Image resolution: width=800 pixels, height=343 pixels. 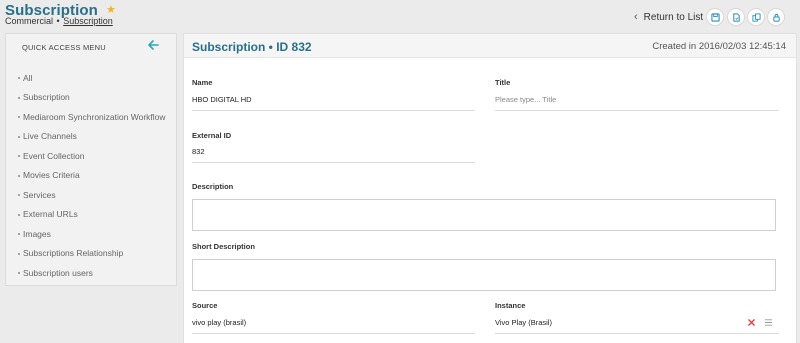 What do you see at coordinates (205, 305) in the screenshot?
I see `source-label: Source` at bounding box center [205, 305].